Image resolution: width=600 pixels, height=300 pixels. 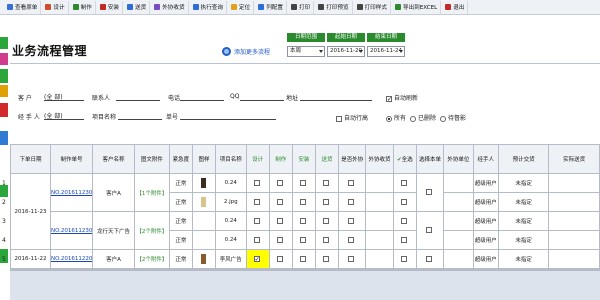 I want to click on start-date-select: 2016-11-20, so click(x=346, y=51).